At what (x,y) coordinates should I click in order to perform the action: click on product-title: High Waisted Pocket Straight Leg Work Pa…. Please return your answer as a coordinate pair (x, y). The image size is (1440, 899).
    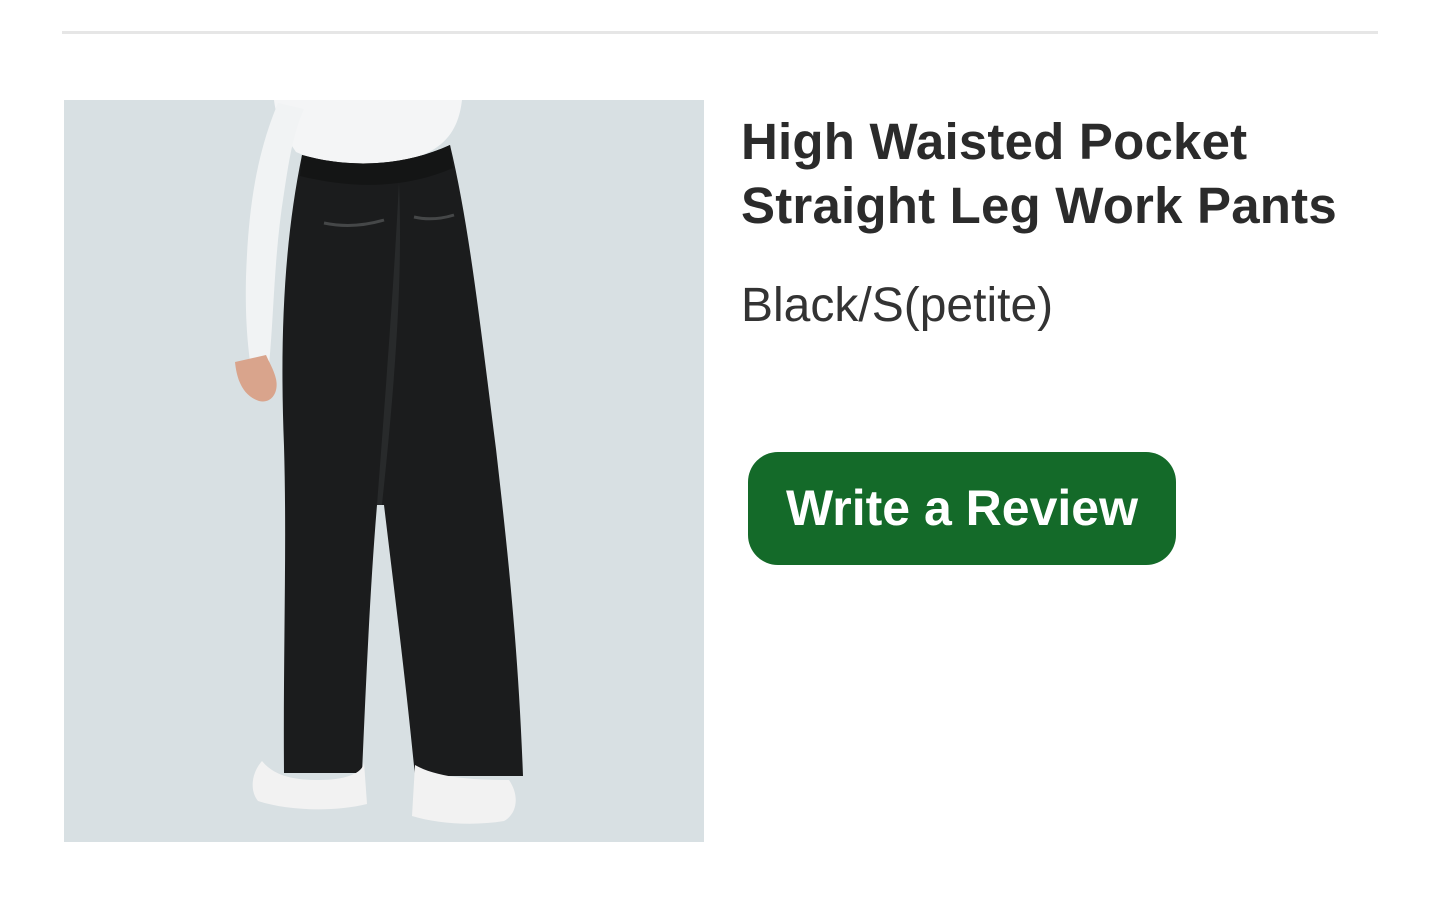
    Looking at the image, I should click on (1039, 173).